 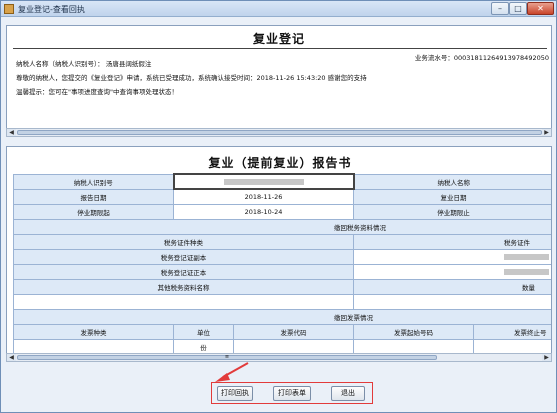 I want to click on print-receipt-button: 打印回执, so click(x=235, y=393).